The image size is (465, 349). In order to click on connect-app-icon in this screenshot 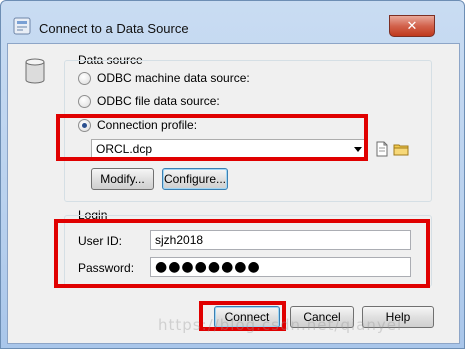, I will do `click(22, 26)`.